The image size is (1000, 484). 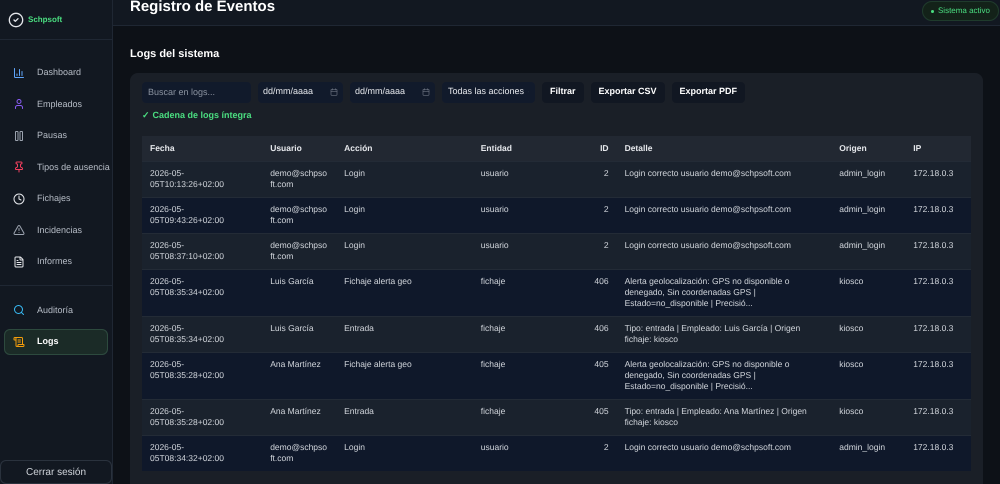 I want to click on column-header: Detalle, so click(x=724, y=148).